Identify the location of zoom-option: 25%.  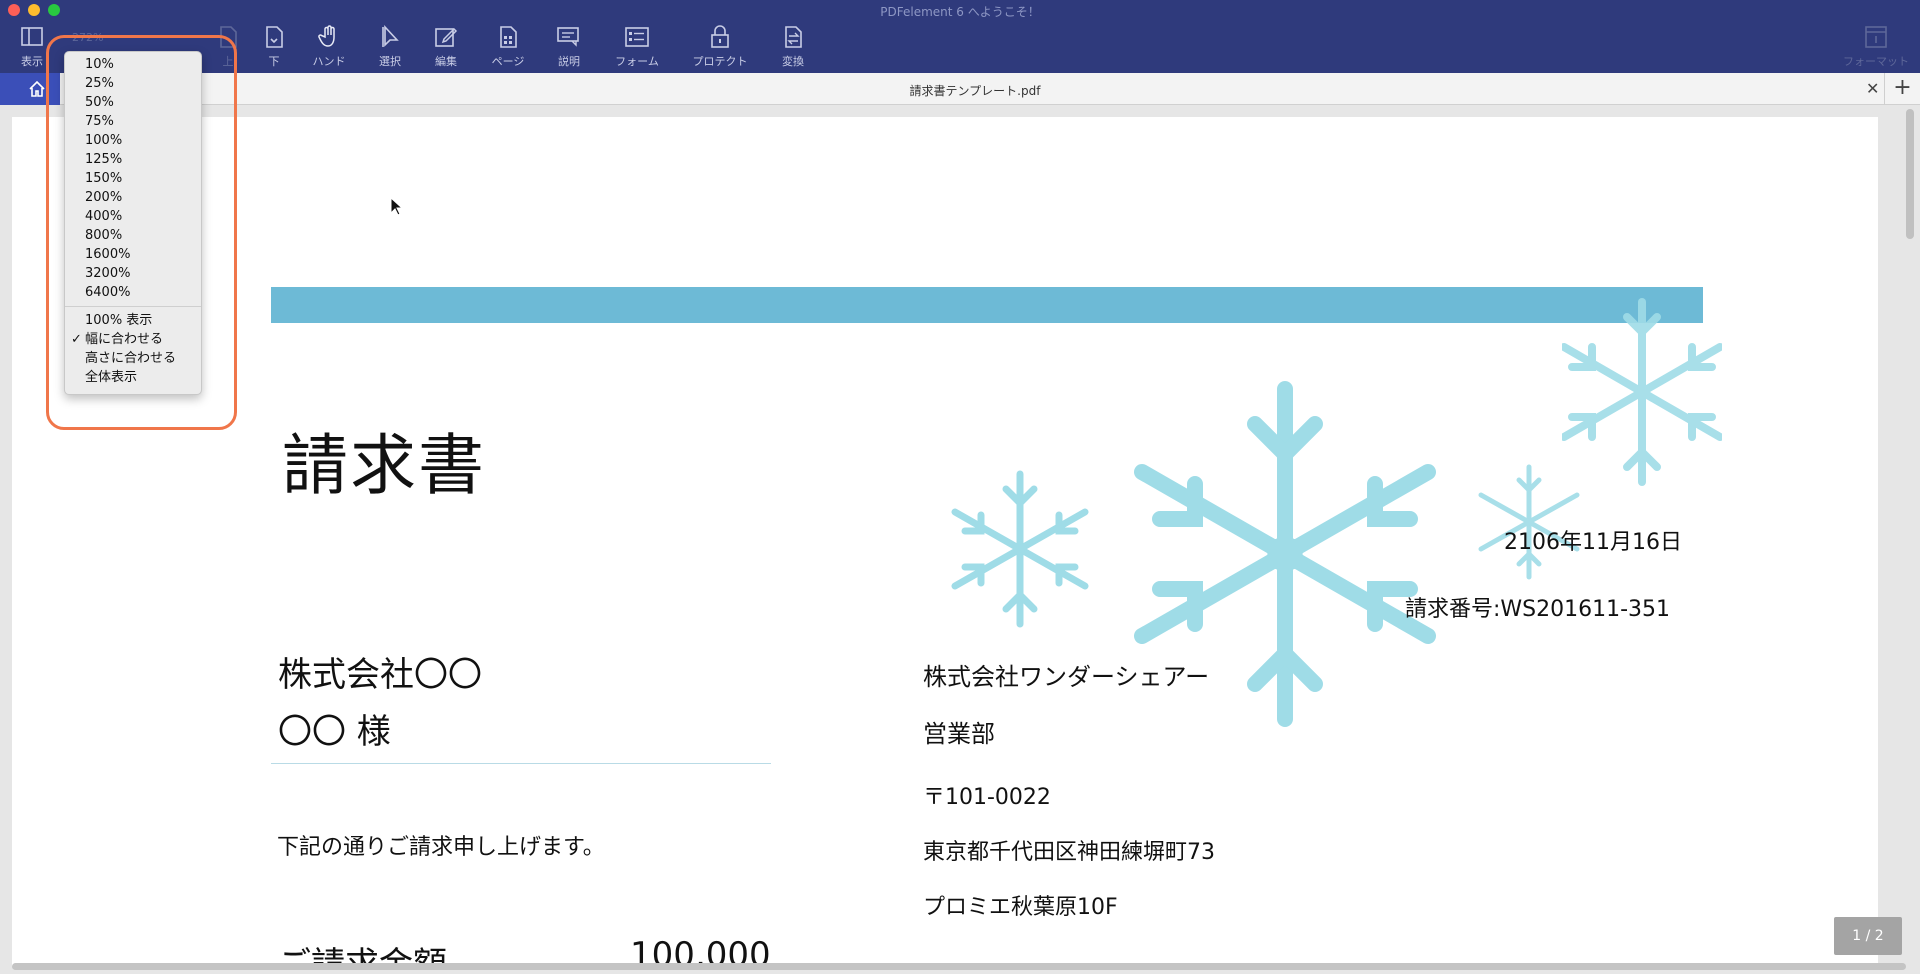
(133, 83).